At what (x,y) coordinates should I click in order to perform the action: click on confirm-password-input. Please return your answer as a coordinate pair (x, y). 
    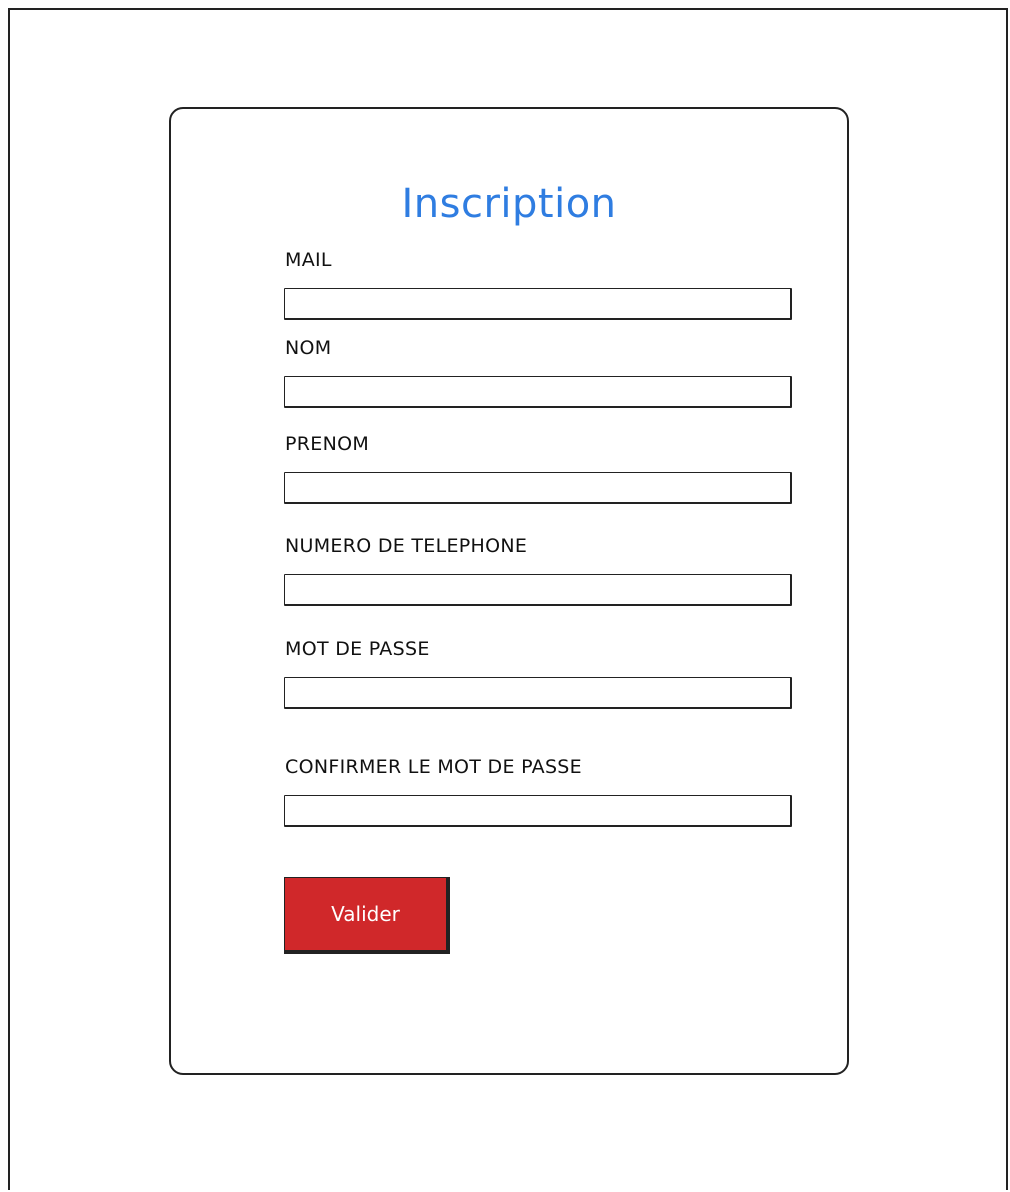
    Looking at the image, I should click on (538, 811).